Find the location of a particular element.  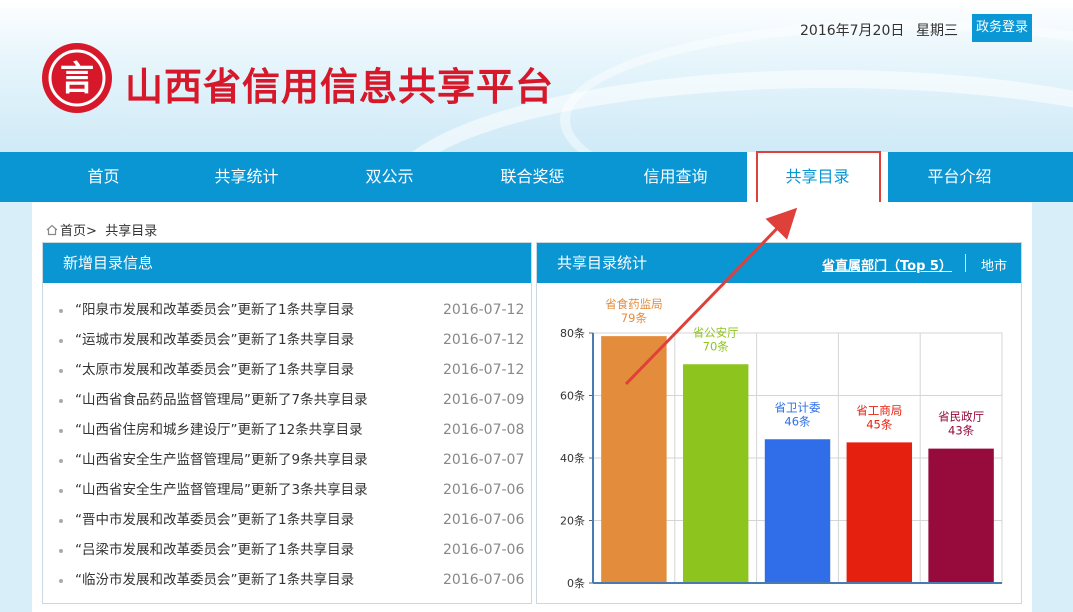

news-item-title: “阳泉市发展和改革委员会”更新了1条共享目录 is located at coordinates (214, 310).